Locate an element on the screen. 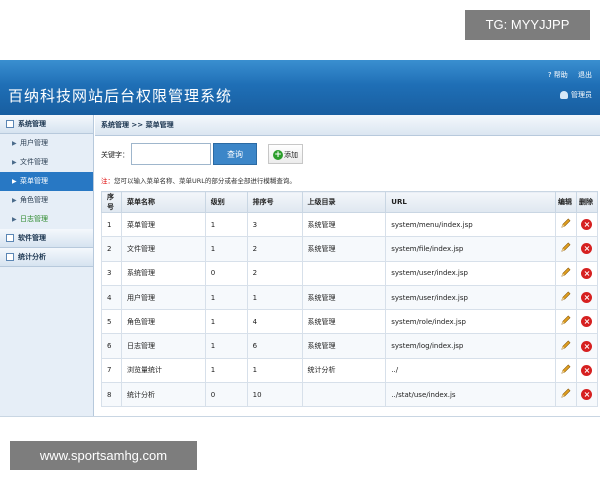  table-row: 4 用户管理 1 1 系统管理 system/user/index.jsp × is located at coordinates (350, 297).